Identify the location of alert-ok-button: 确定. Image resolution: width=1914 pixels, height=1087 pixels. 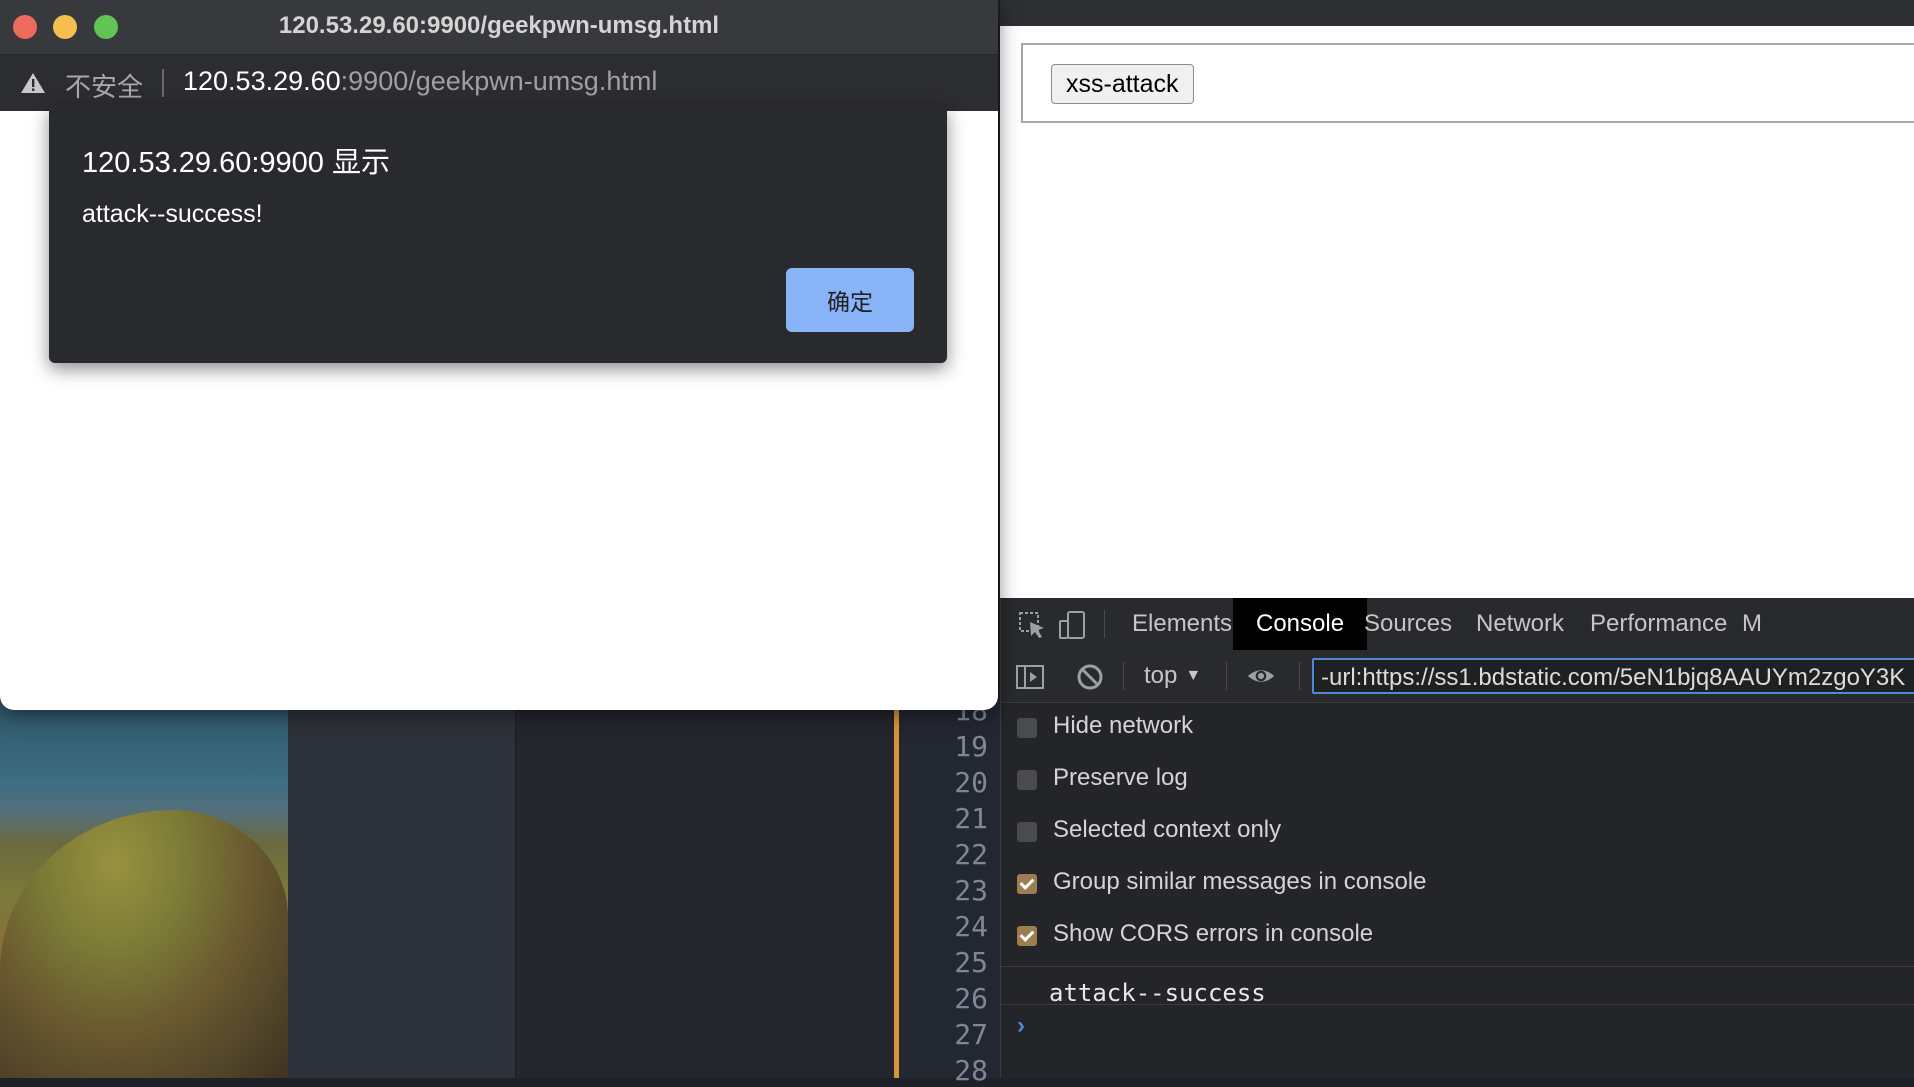
(850, 300).